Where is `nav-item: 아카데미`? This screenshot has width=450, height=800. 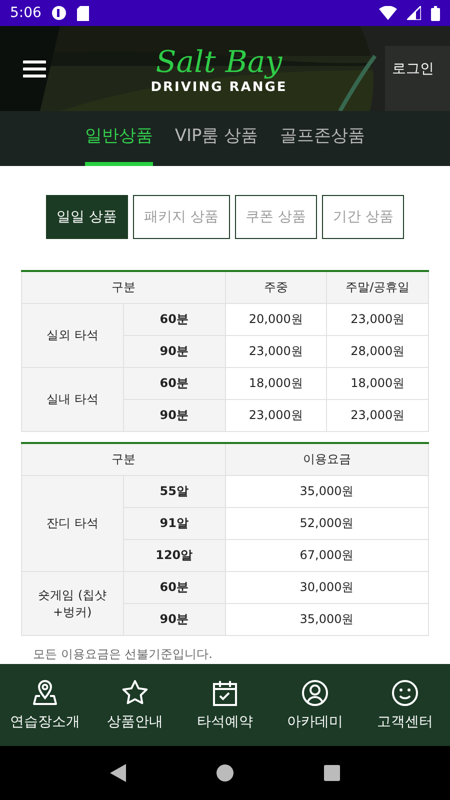 nav-item: 아카데미 is located at coordinates (315, 705).